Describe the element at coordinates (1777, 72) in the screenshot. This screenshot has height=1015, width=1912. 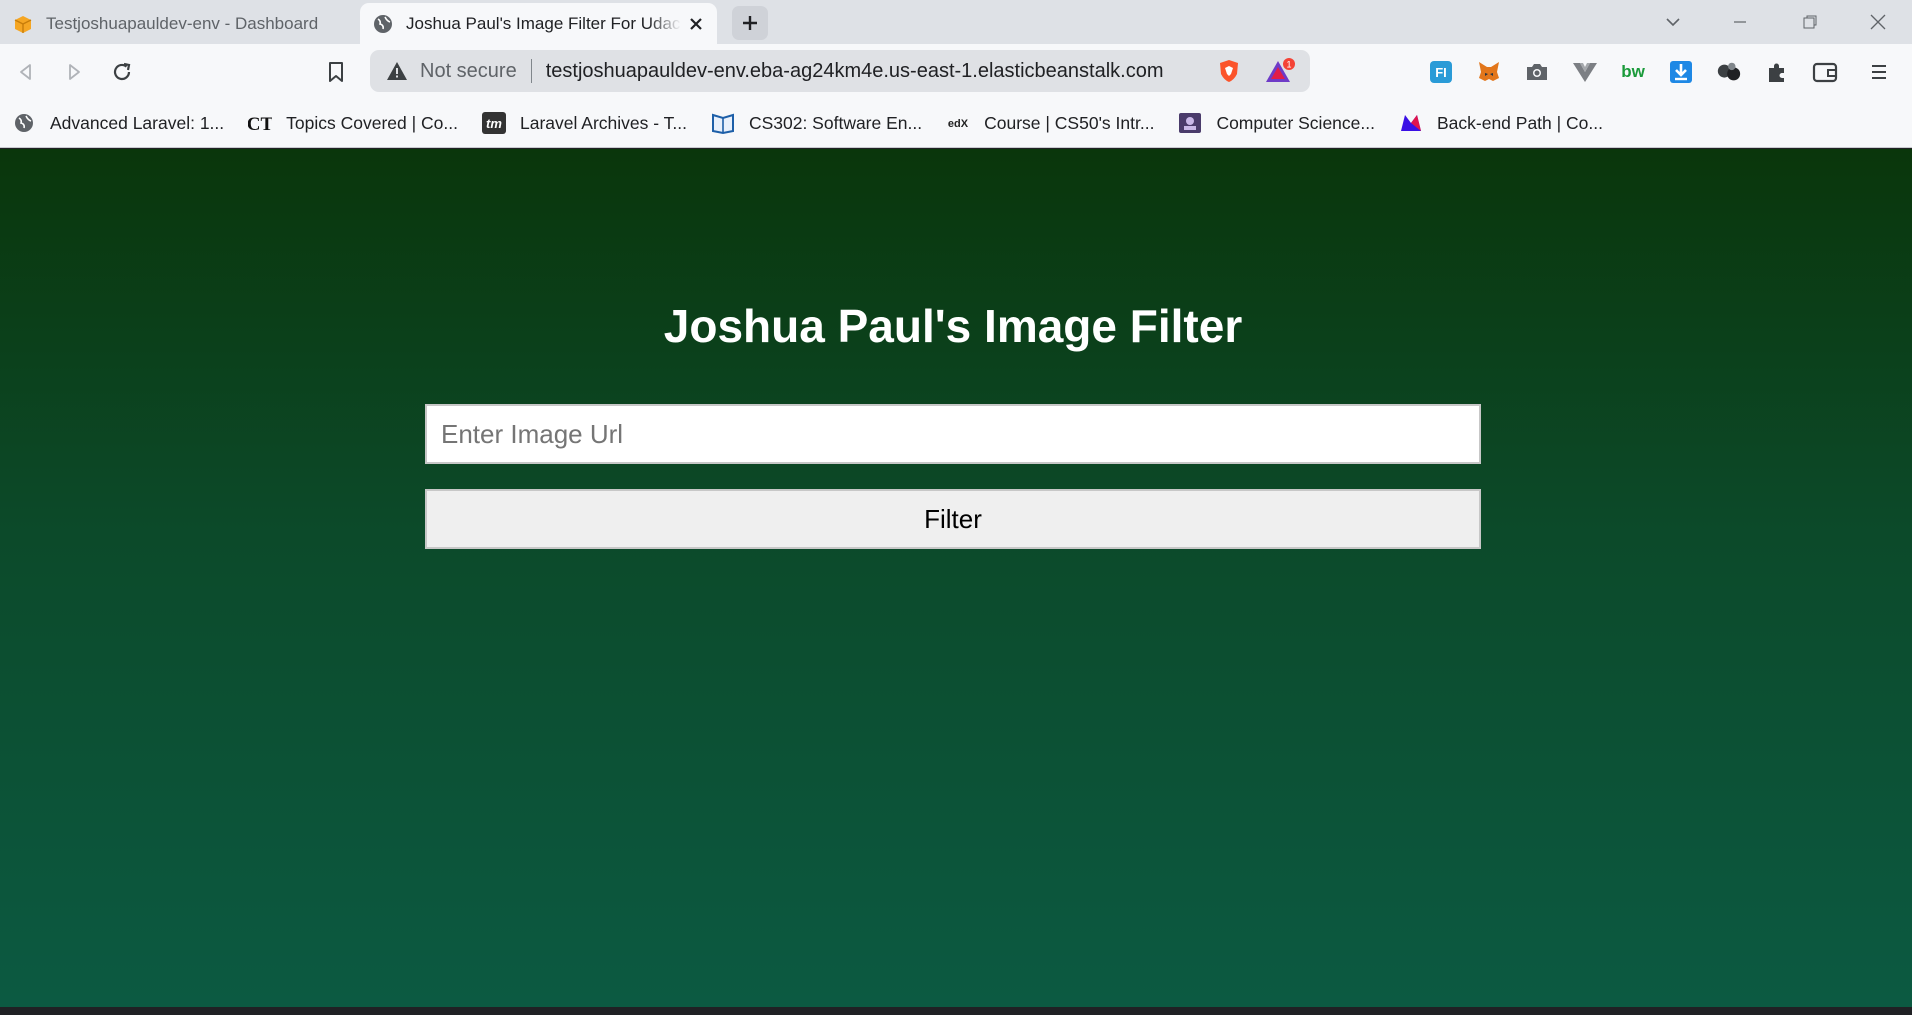
I see `puzzle-extensions-icon` at that location.